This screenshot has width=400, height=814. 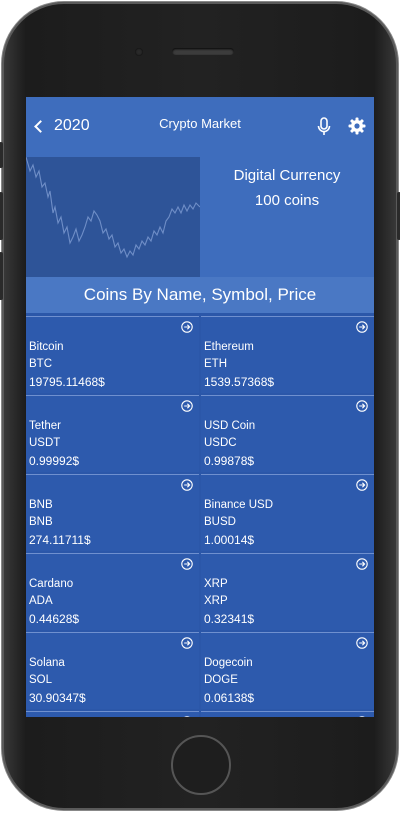 I want to click on coin-card: XRP XRP 0.32341$, so click(x=287, y=591).